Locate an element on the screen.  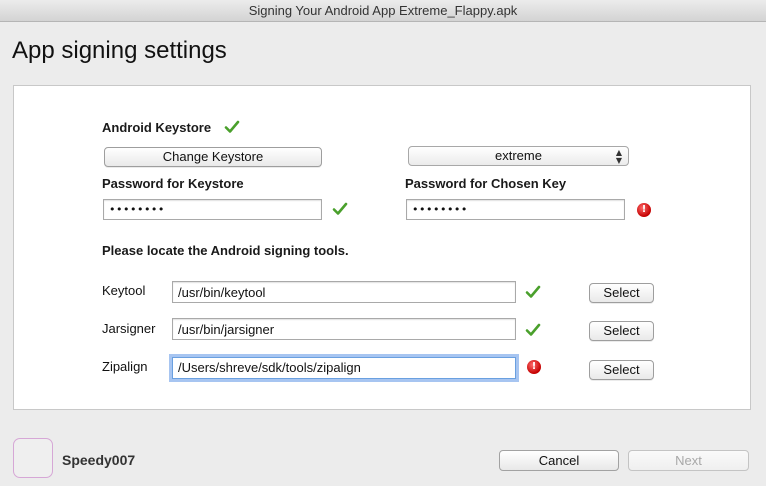
avatar is located at coordinates (33, 458).